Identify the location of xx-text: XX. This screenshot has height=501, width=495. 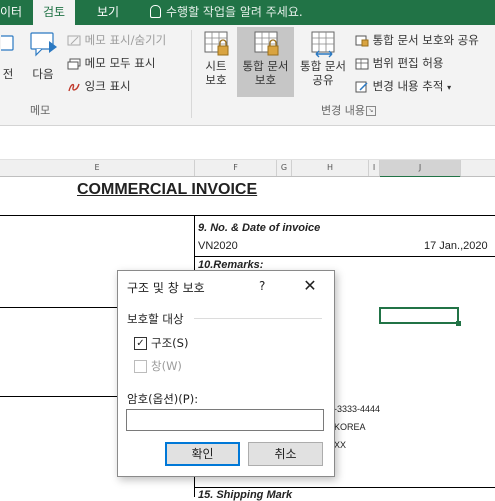
(340, 445).